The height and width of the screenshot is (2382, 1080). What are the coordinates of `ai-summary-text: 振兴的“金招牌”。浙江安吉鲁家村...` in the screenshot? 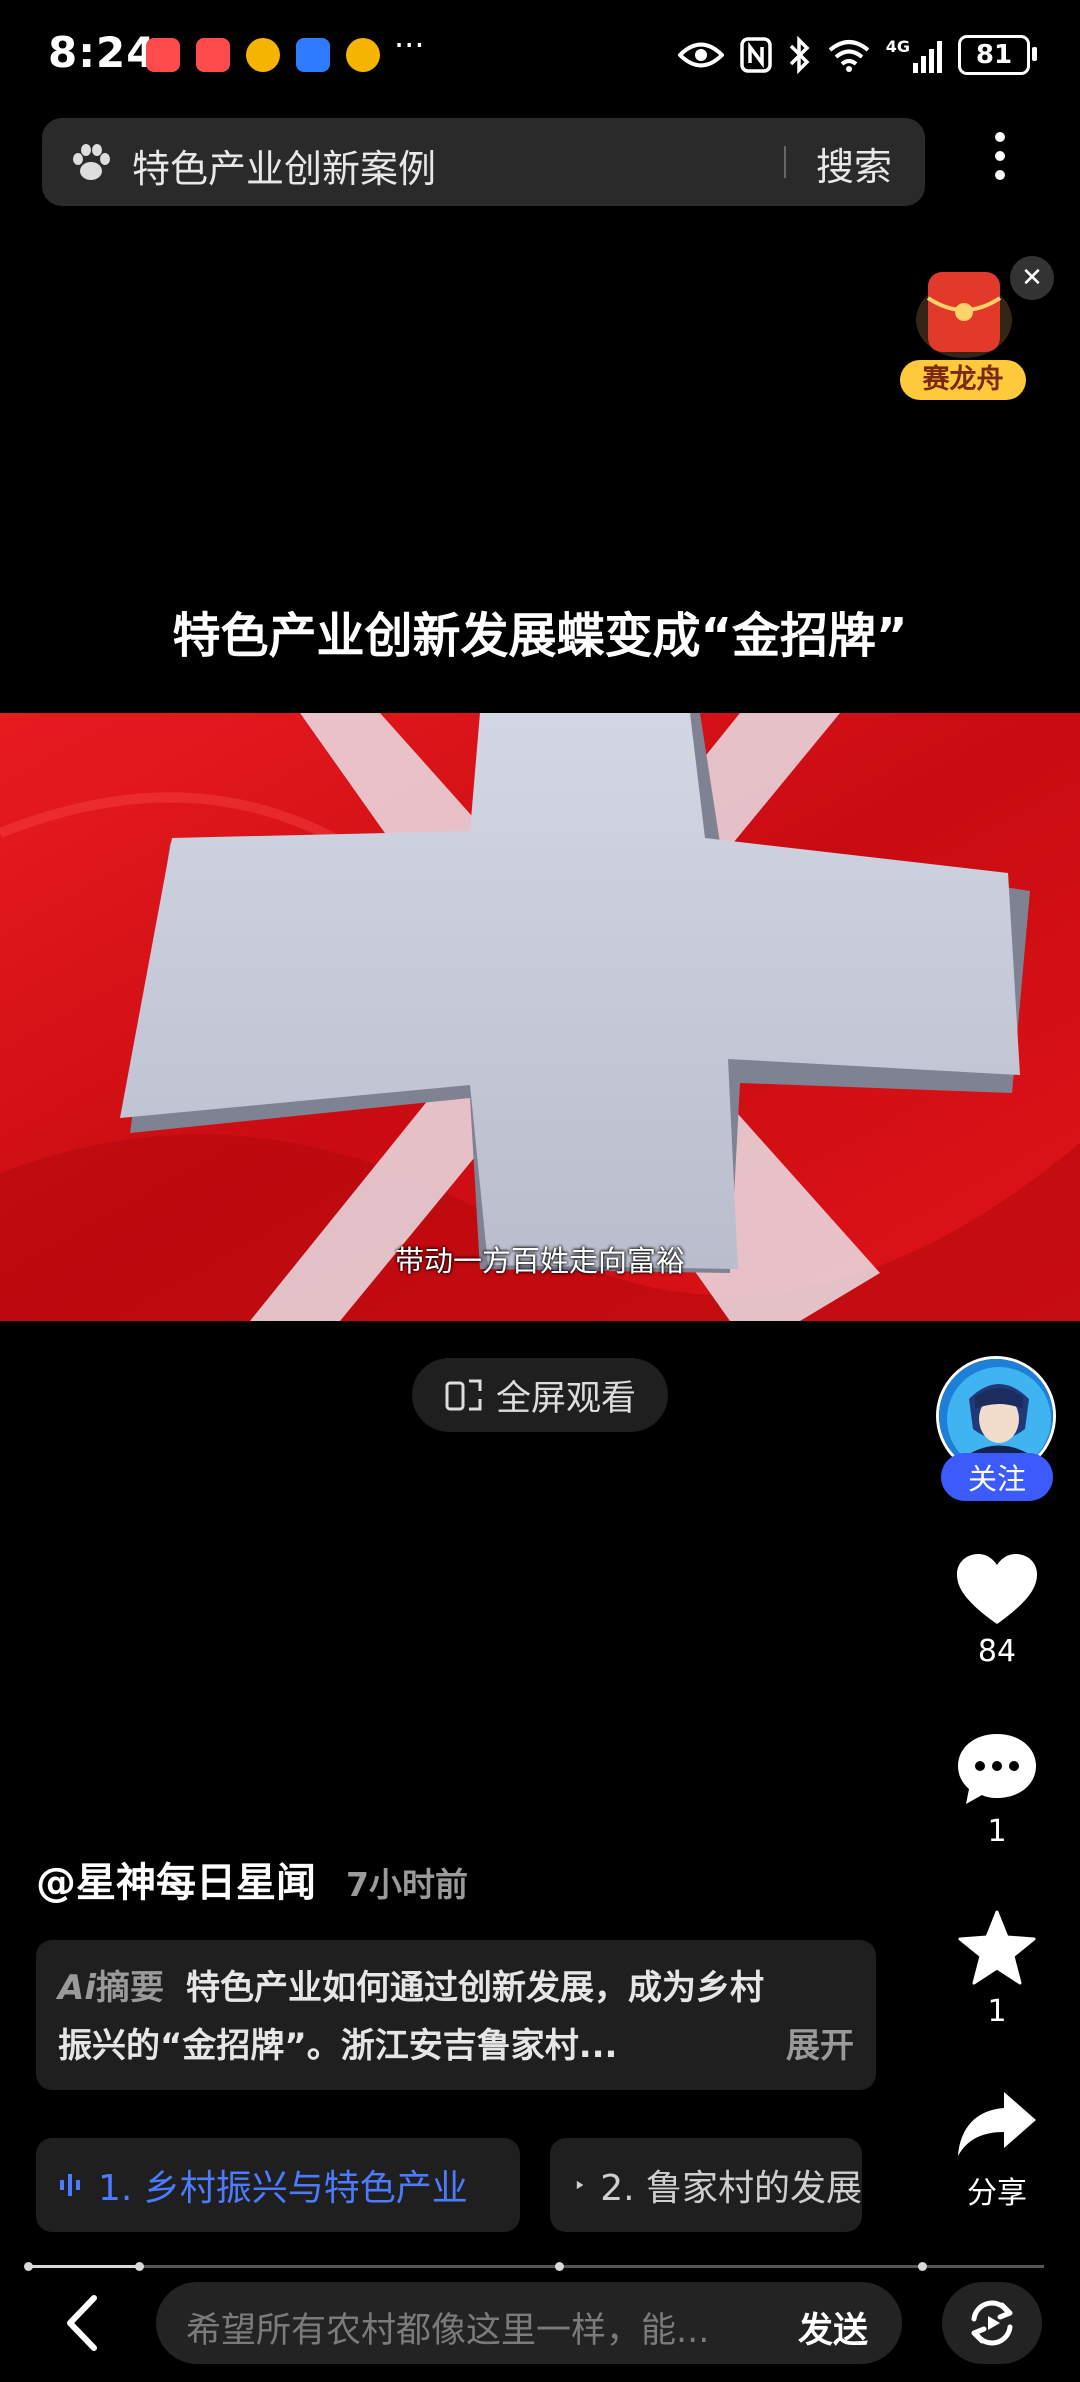 It's located at (338, 2046).